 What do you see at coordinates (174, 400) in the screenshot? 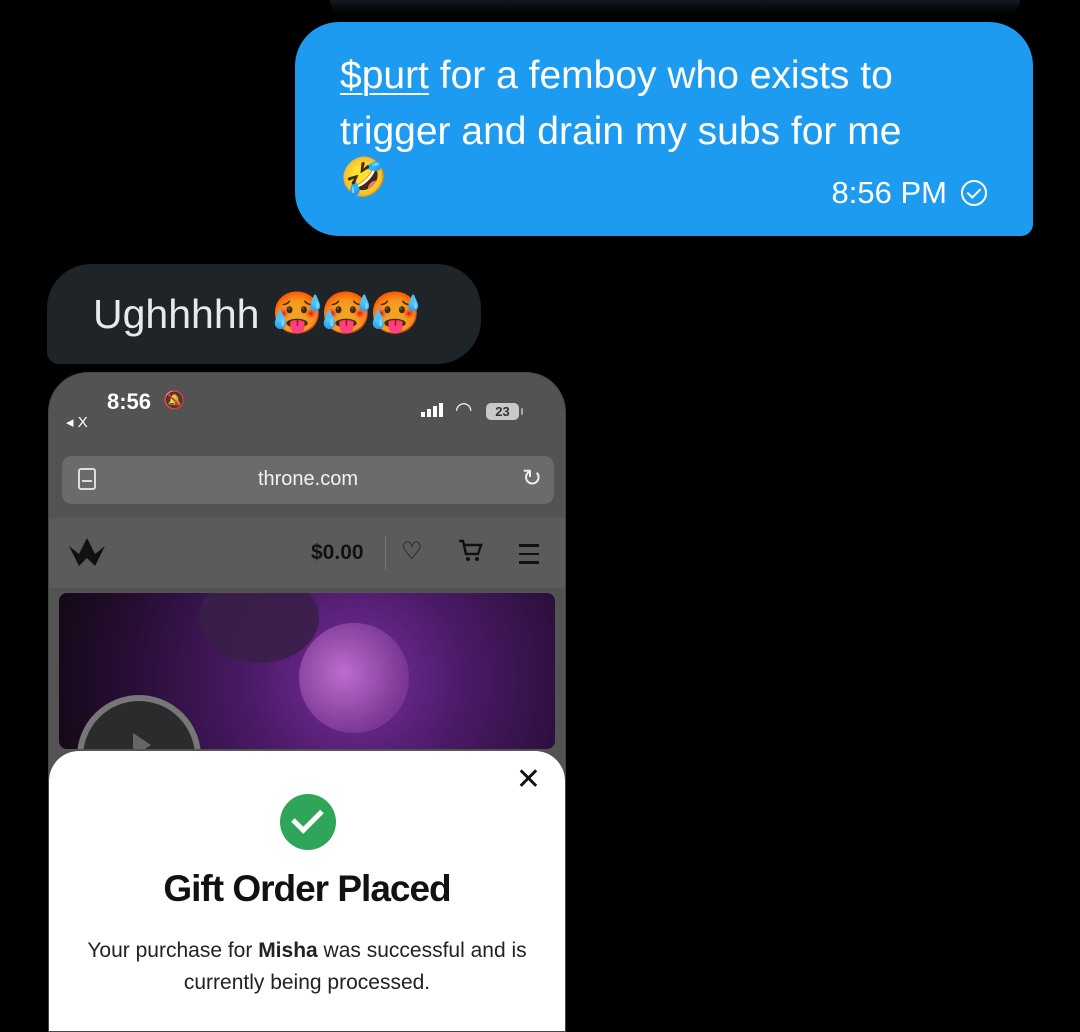
I see `bell-muted-icon: 🔕` at bounding box center [174, 400].